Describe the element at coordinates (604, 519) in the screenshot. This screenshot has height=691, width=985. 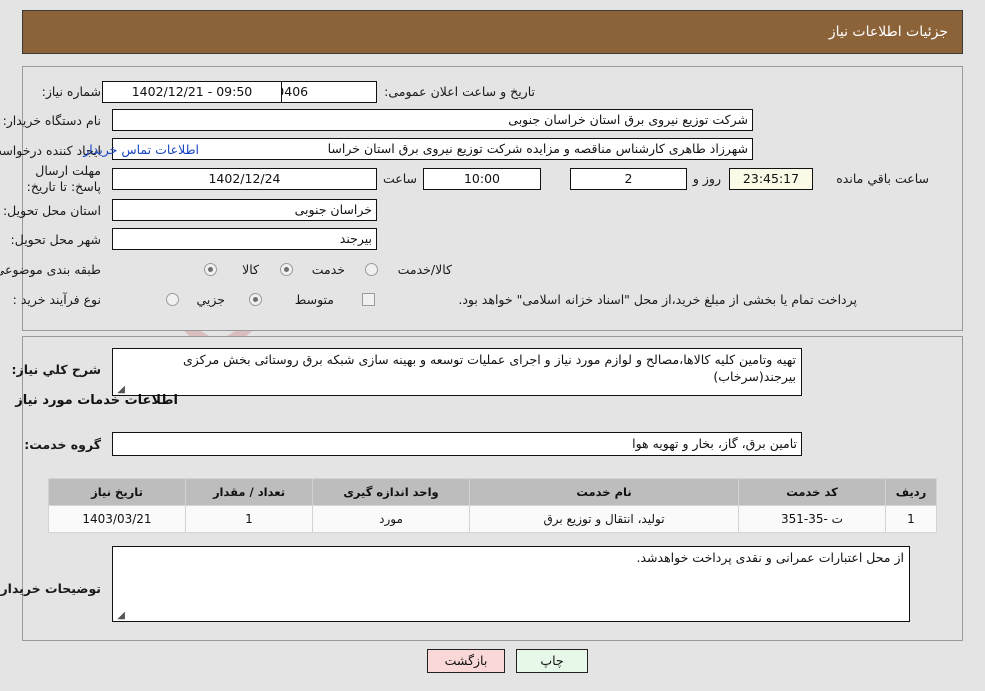
I see `cell-service-name: تولید، انتقال و توزیع برق` at that location.